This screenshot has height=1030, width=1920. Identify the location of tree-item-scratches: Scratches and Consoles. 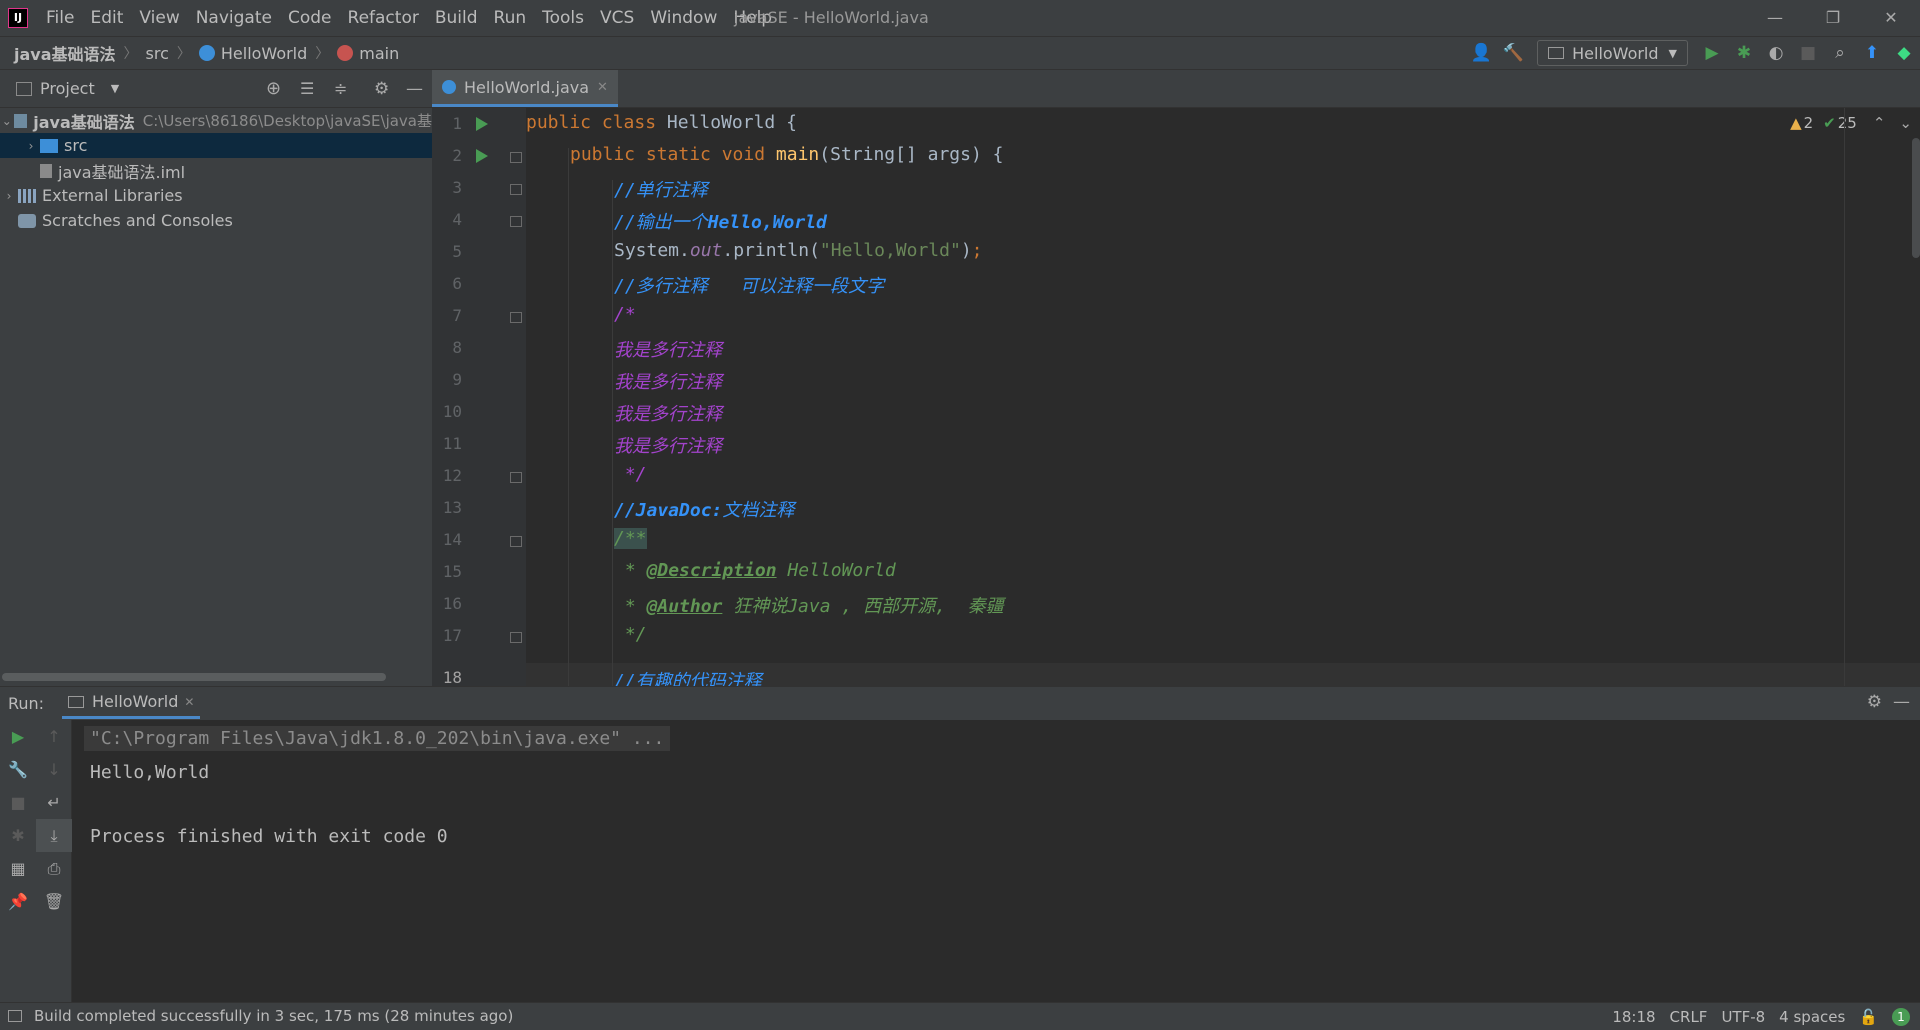
(216, 220).